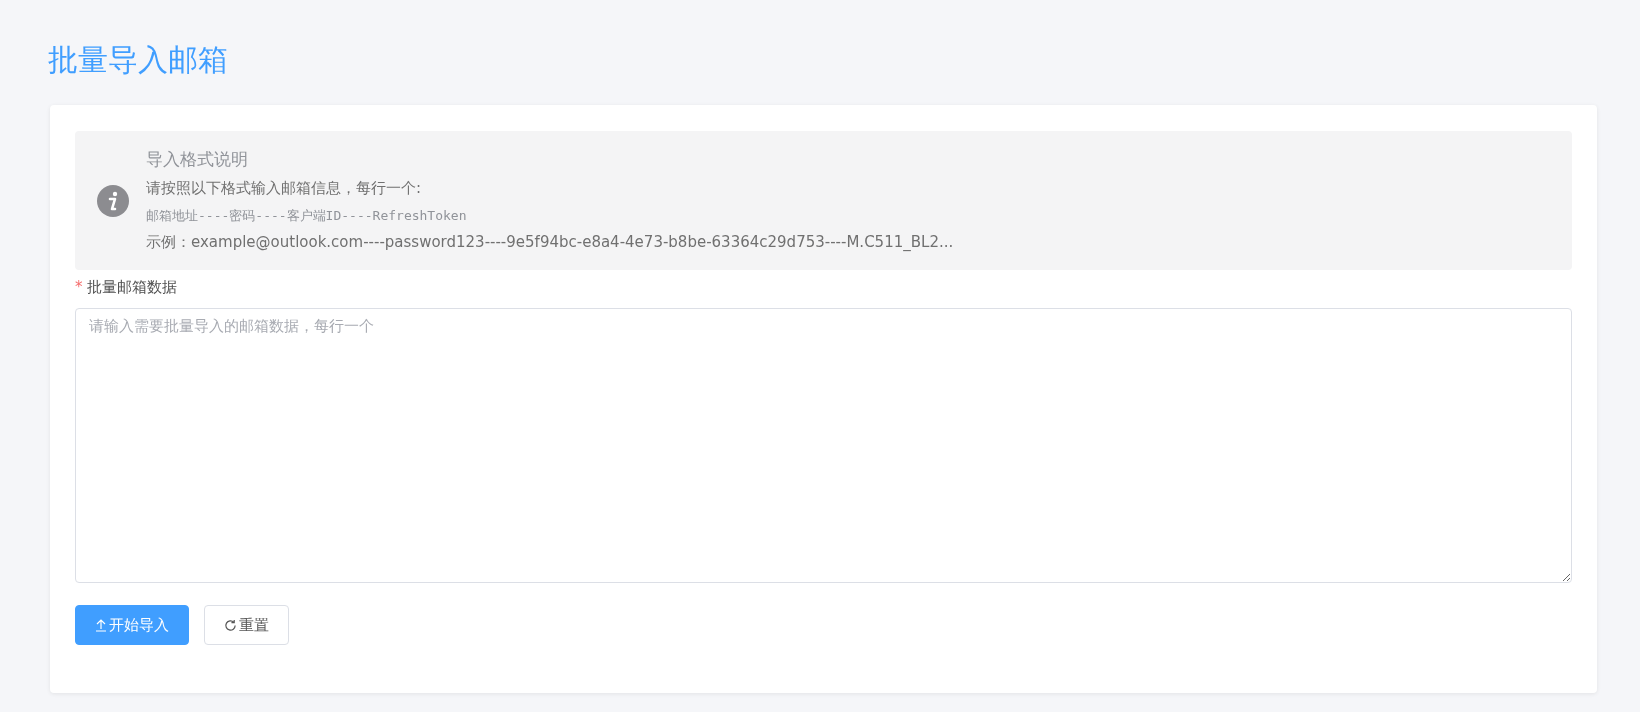  What do you see at coordinates (307, 216) in the screenshot?
I see `format-text: 邮箱地址----密码----客户端ID----RefreshToken` at bounding box center [307, 216].